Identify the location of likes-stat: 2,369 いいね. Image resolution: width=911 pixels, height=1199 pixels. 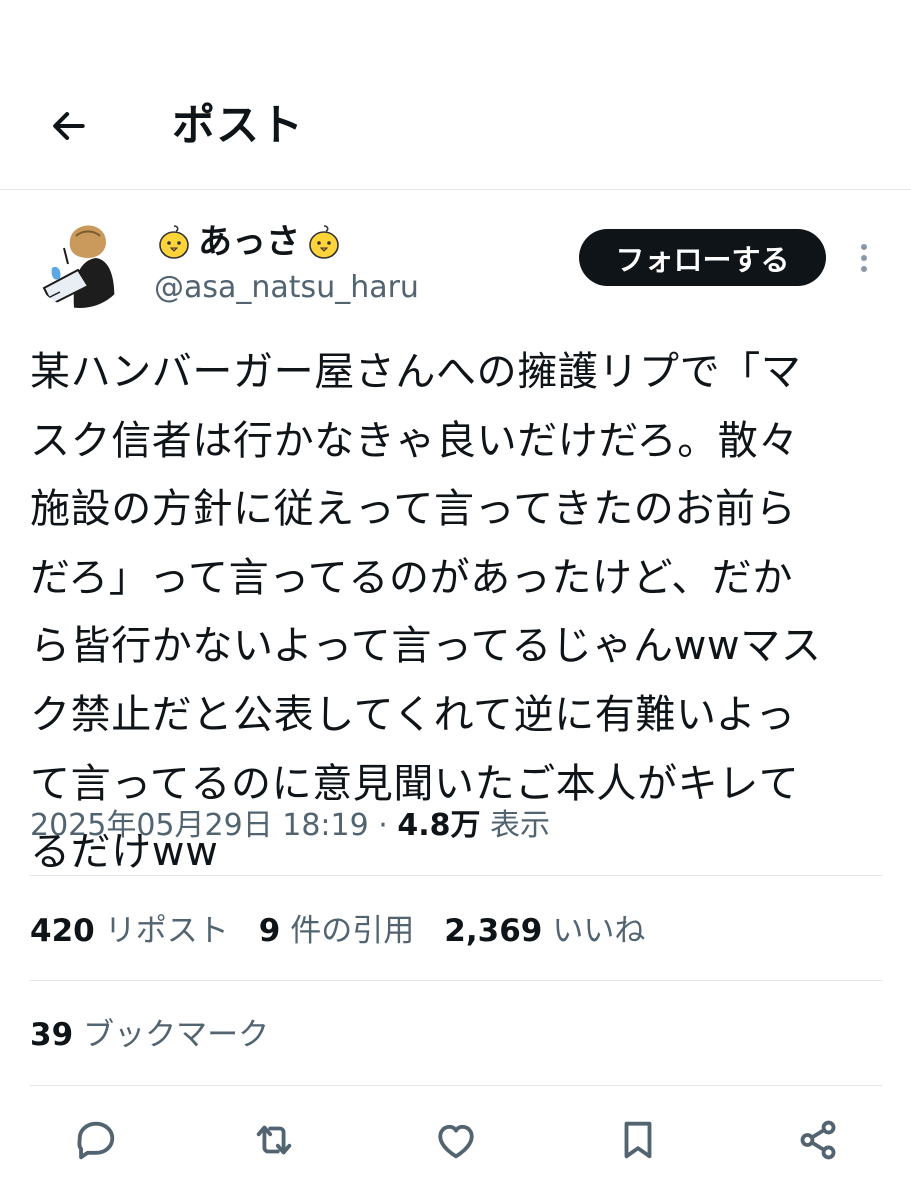
(544, 931).